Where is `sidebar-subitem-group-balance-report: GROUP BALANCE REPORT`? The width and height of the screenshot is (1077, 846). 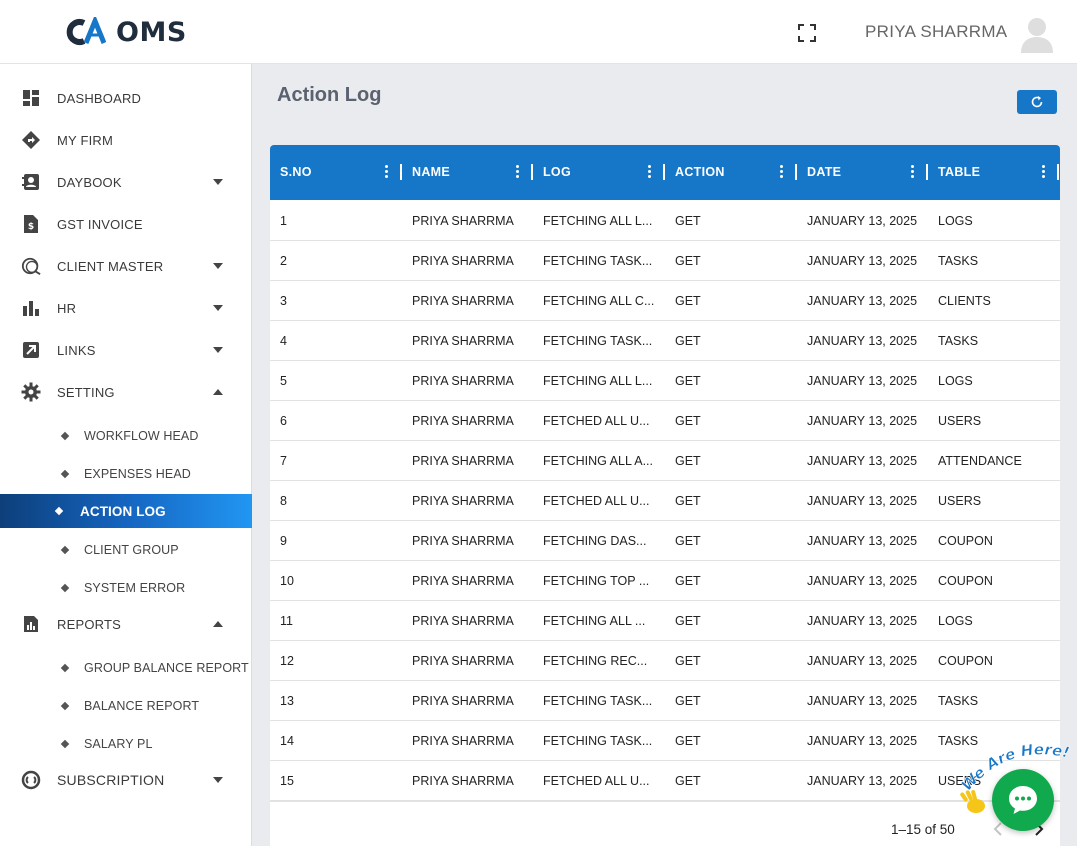 sidebar-subitem-group-balance-report: GROUP BALANCE REPORT is located at coordinates (126, 668).